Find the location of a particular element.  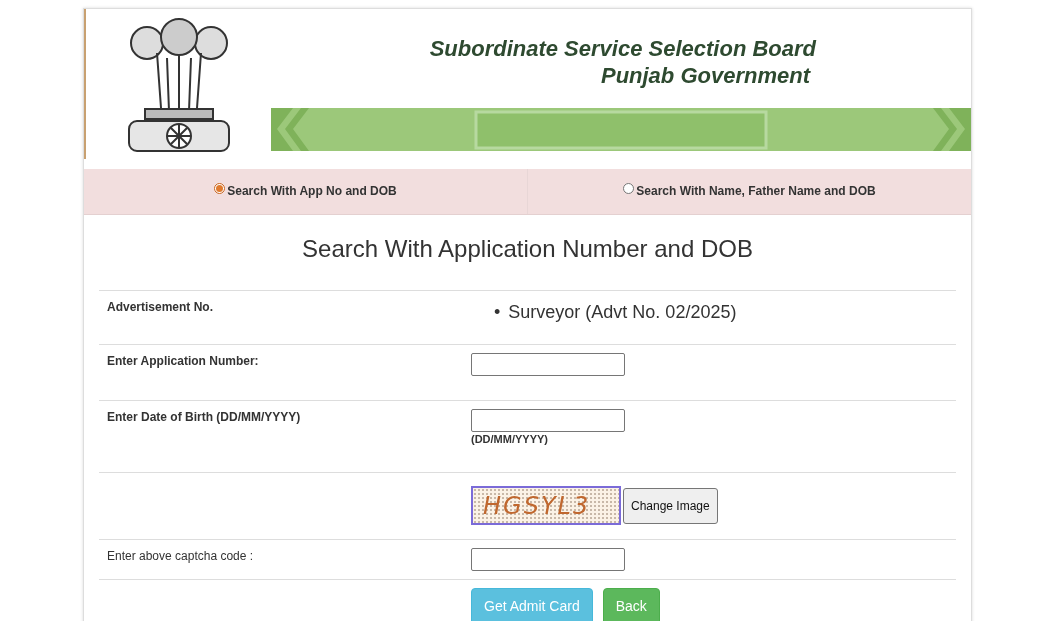

board-title: Subordinate Service Selection Board is located at coordinates (622, 48).